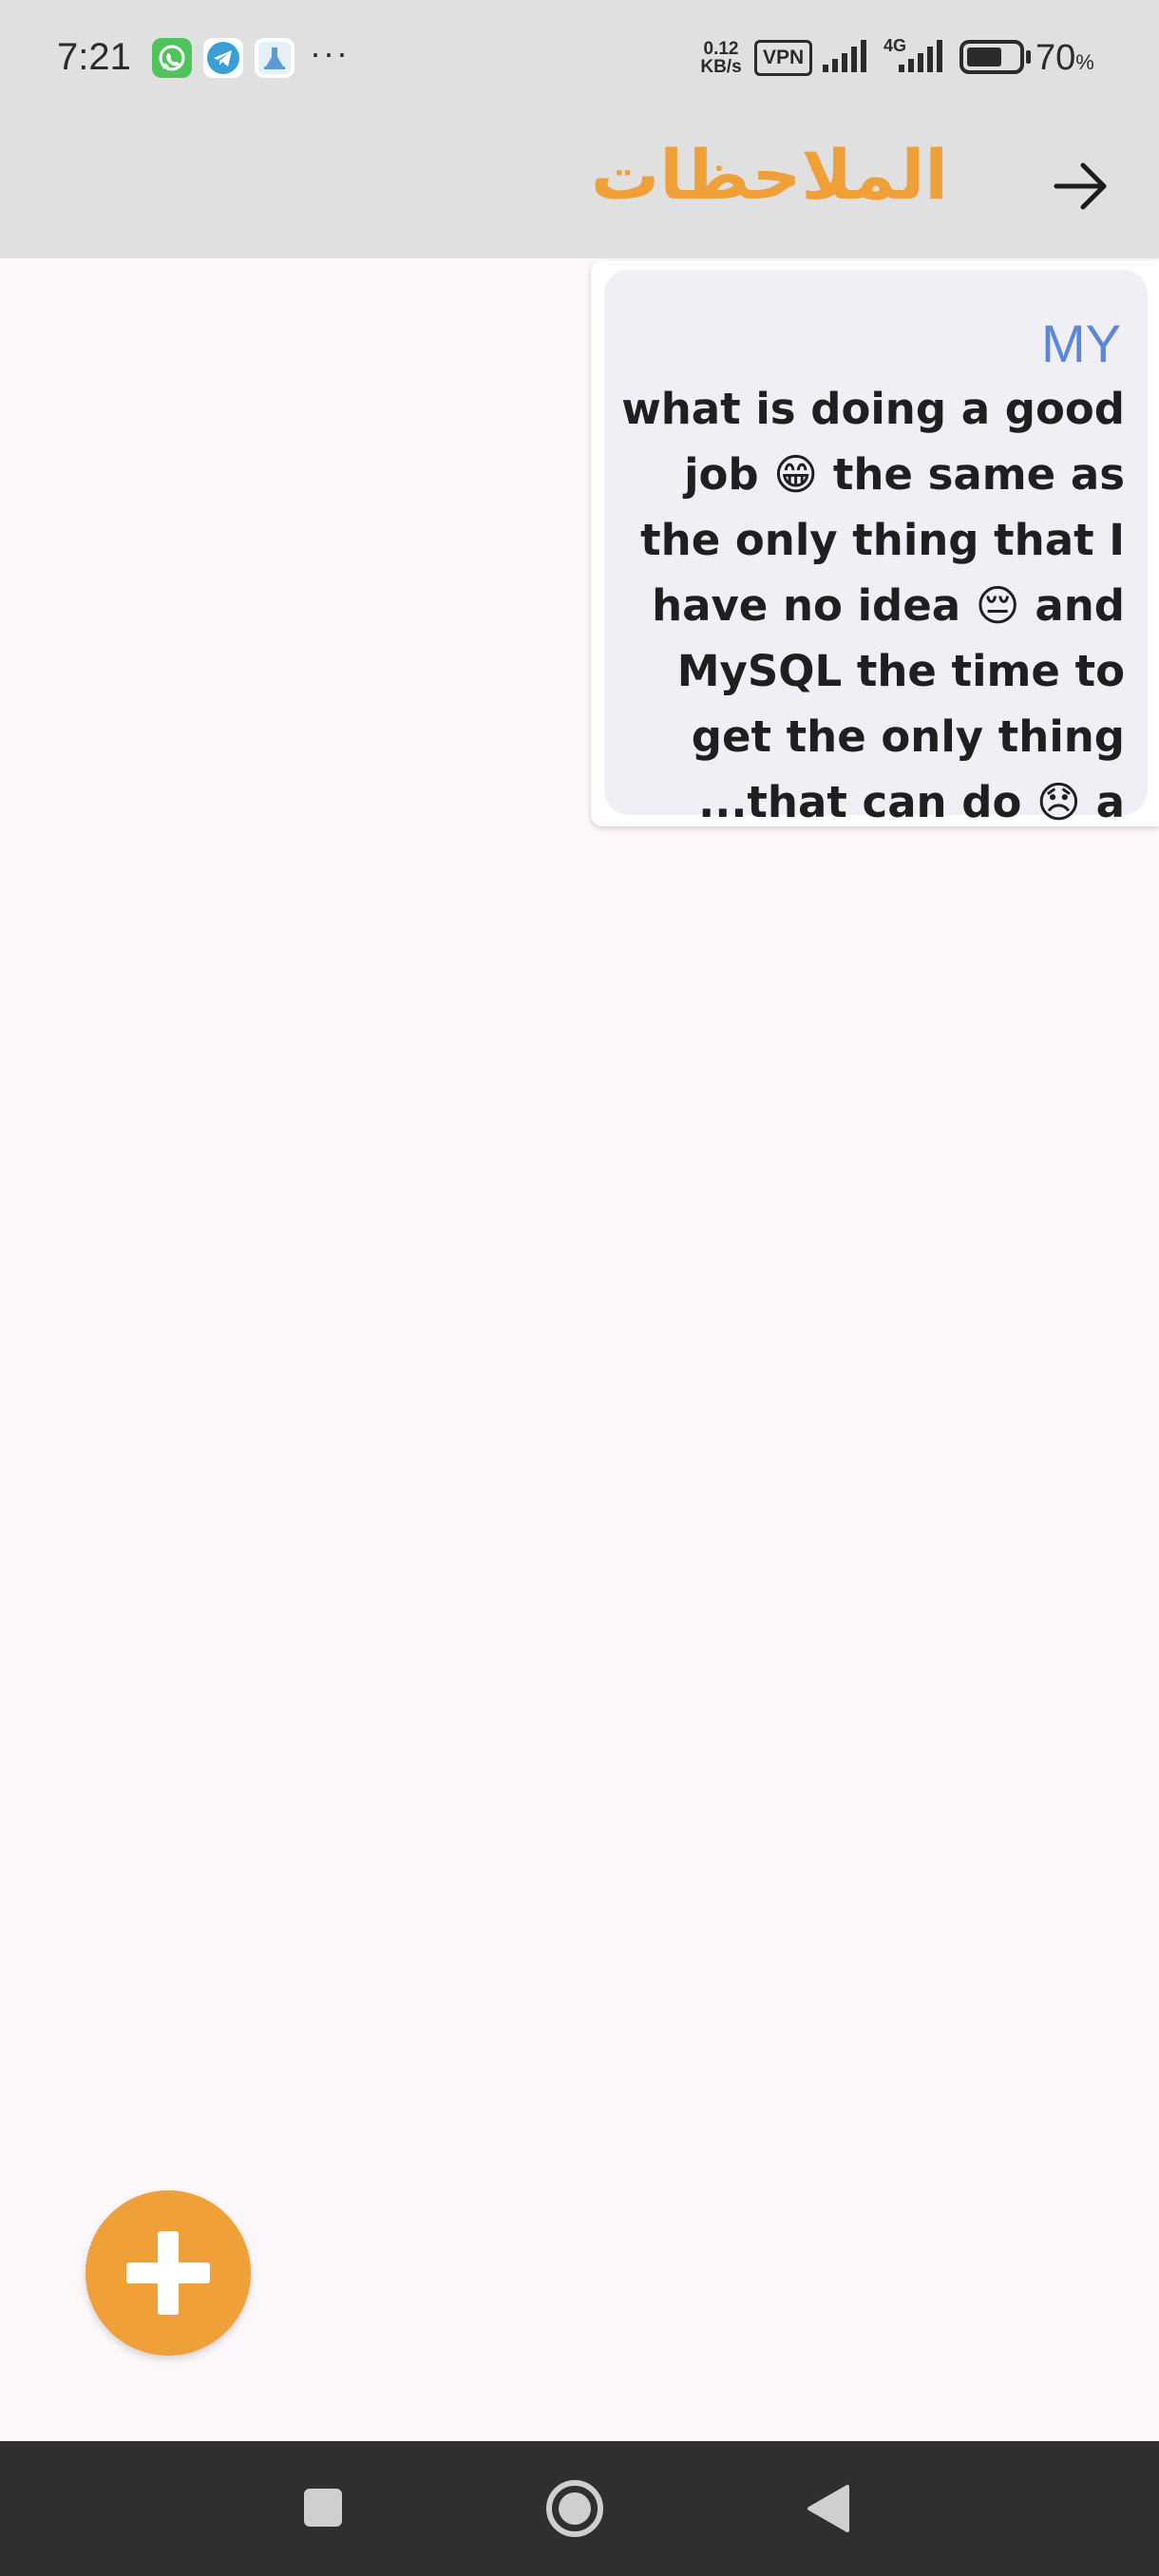 This screenshot has width=1159, height=2576. I want to click on more-notifications-icon: ···, so click(330, 52).